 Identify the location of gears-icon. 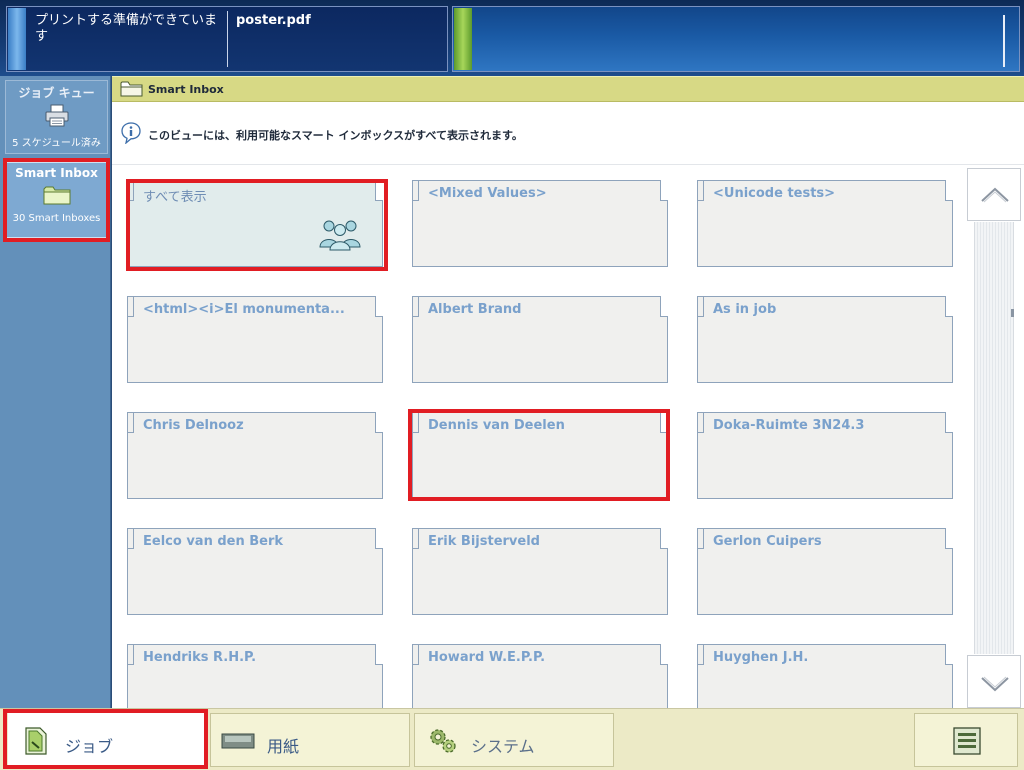
(443, 743).